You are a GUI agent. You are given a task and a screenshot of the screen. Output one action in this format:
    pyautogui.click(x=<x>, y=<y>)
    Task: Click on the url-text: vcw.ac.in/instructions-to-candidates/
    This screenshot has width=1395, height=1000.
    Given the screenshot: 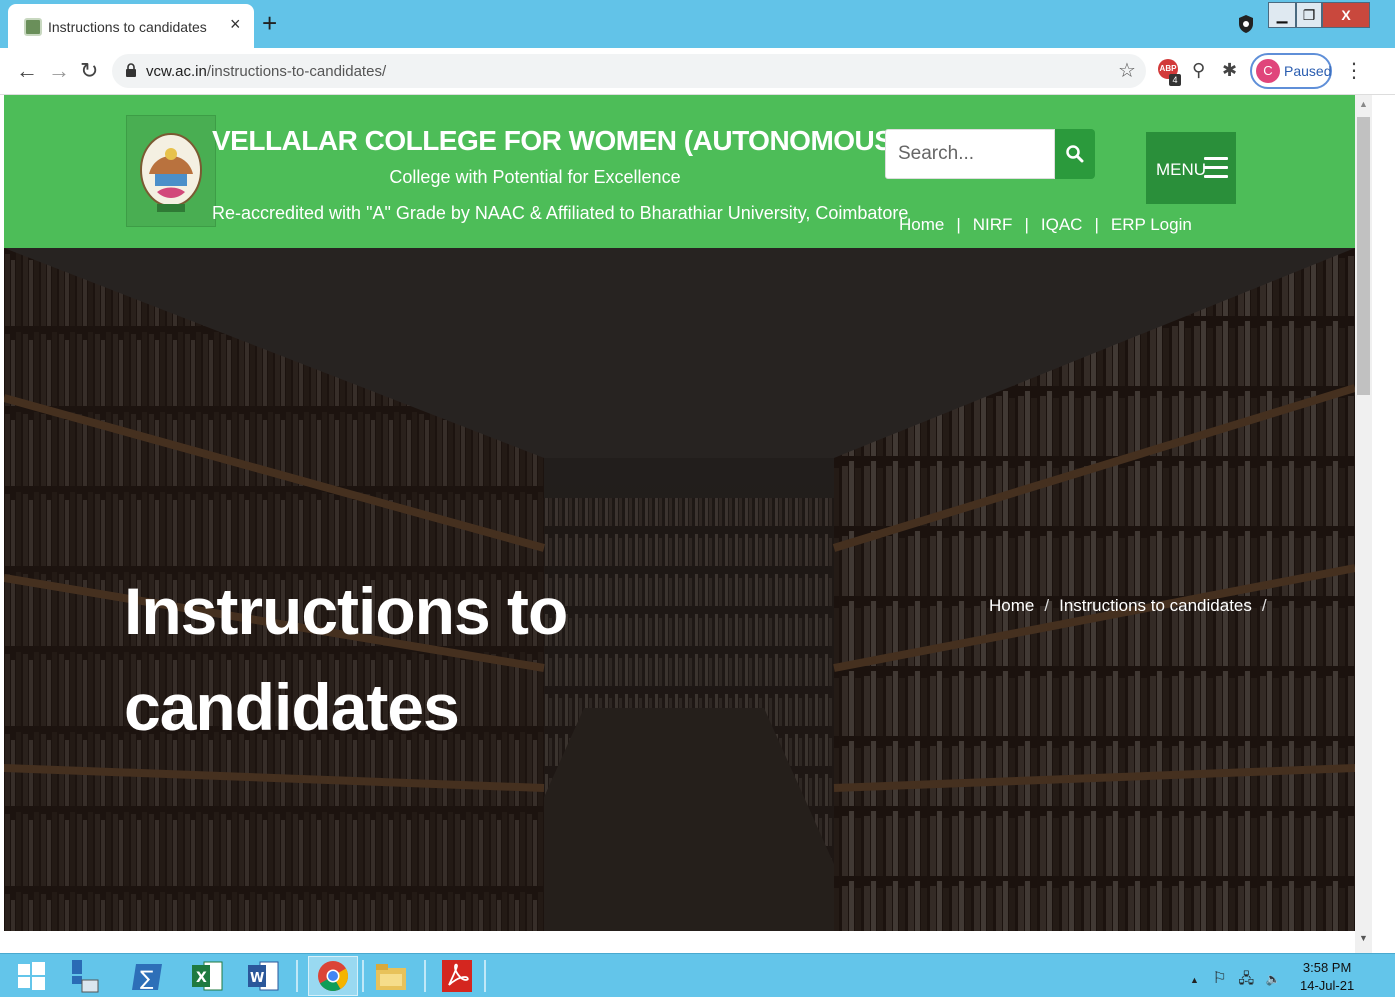 What is the action you would take?
    pyautogui.click(x=266, y=71)
    